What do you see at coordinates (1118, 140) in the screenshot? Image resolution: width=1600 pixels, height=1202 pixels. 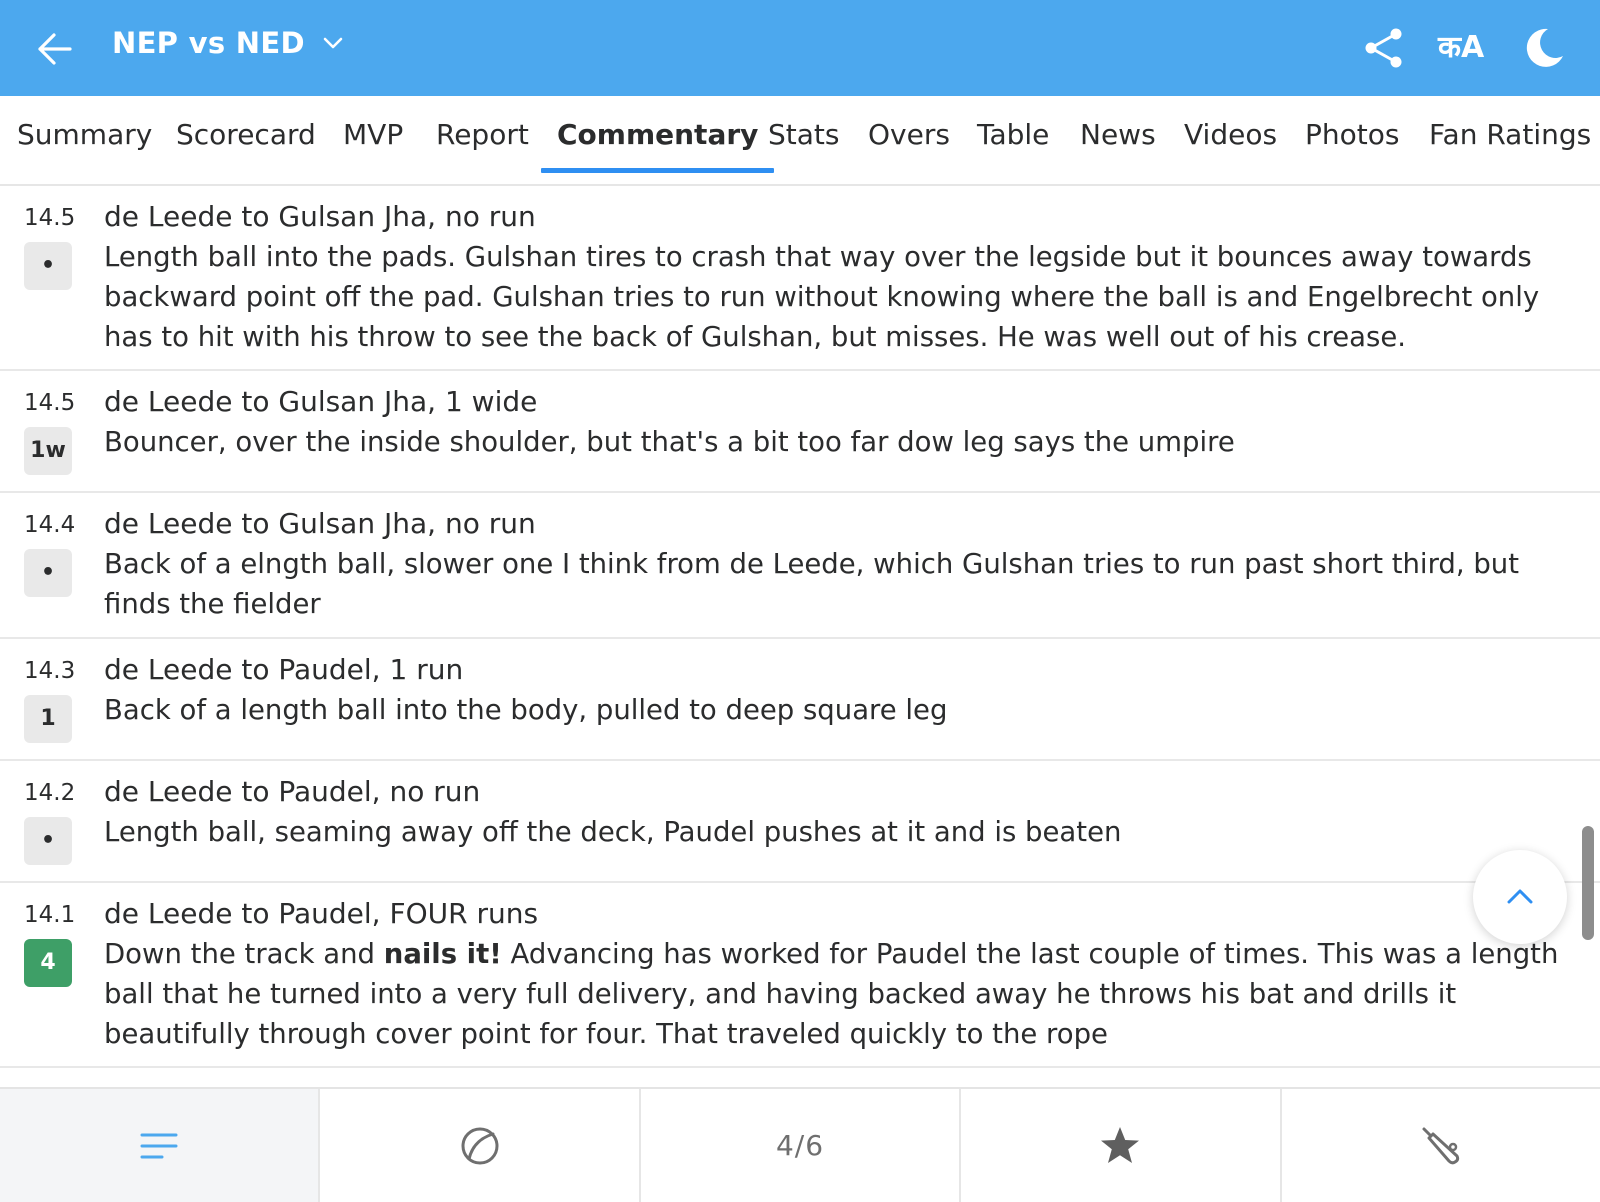 I see `tab-news: News` at bounding box center [1118, 140].